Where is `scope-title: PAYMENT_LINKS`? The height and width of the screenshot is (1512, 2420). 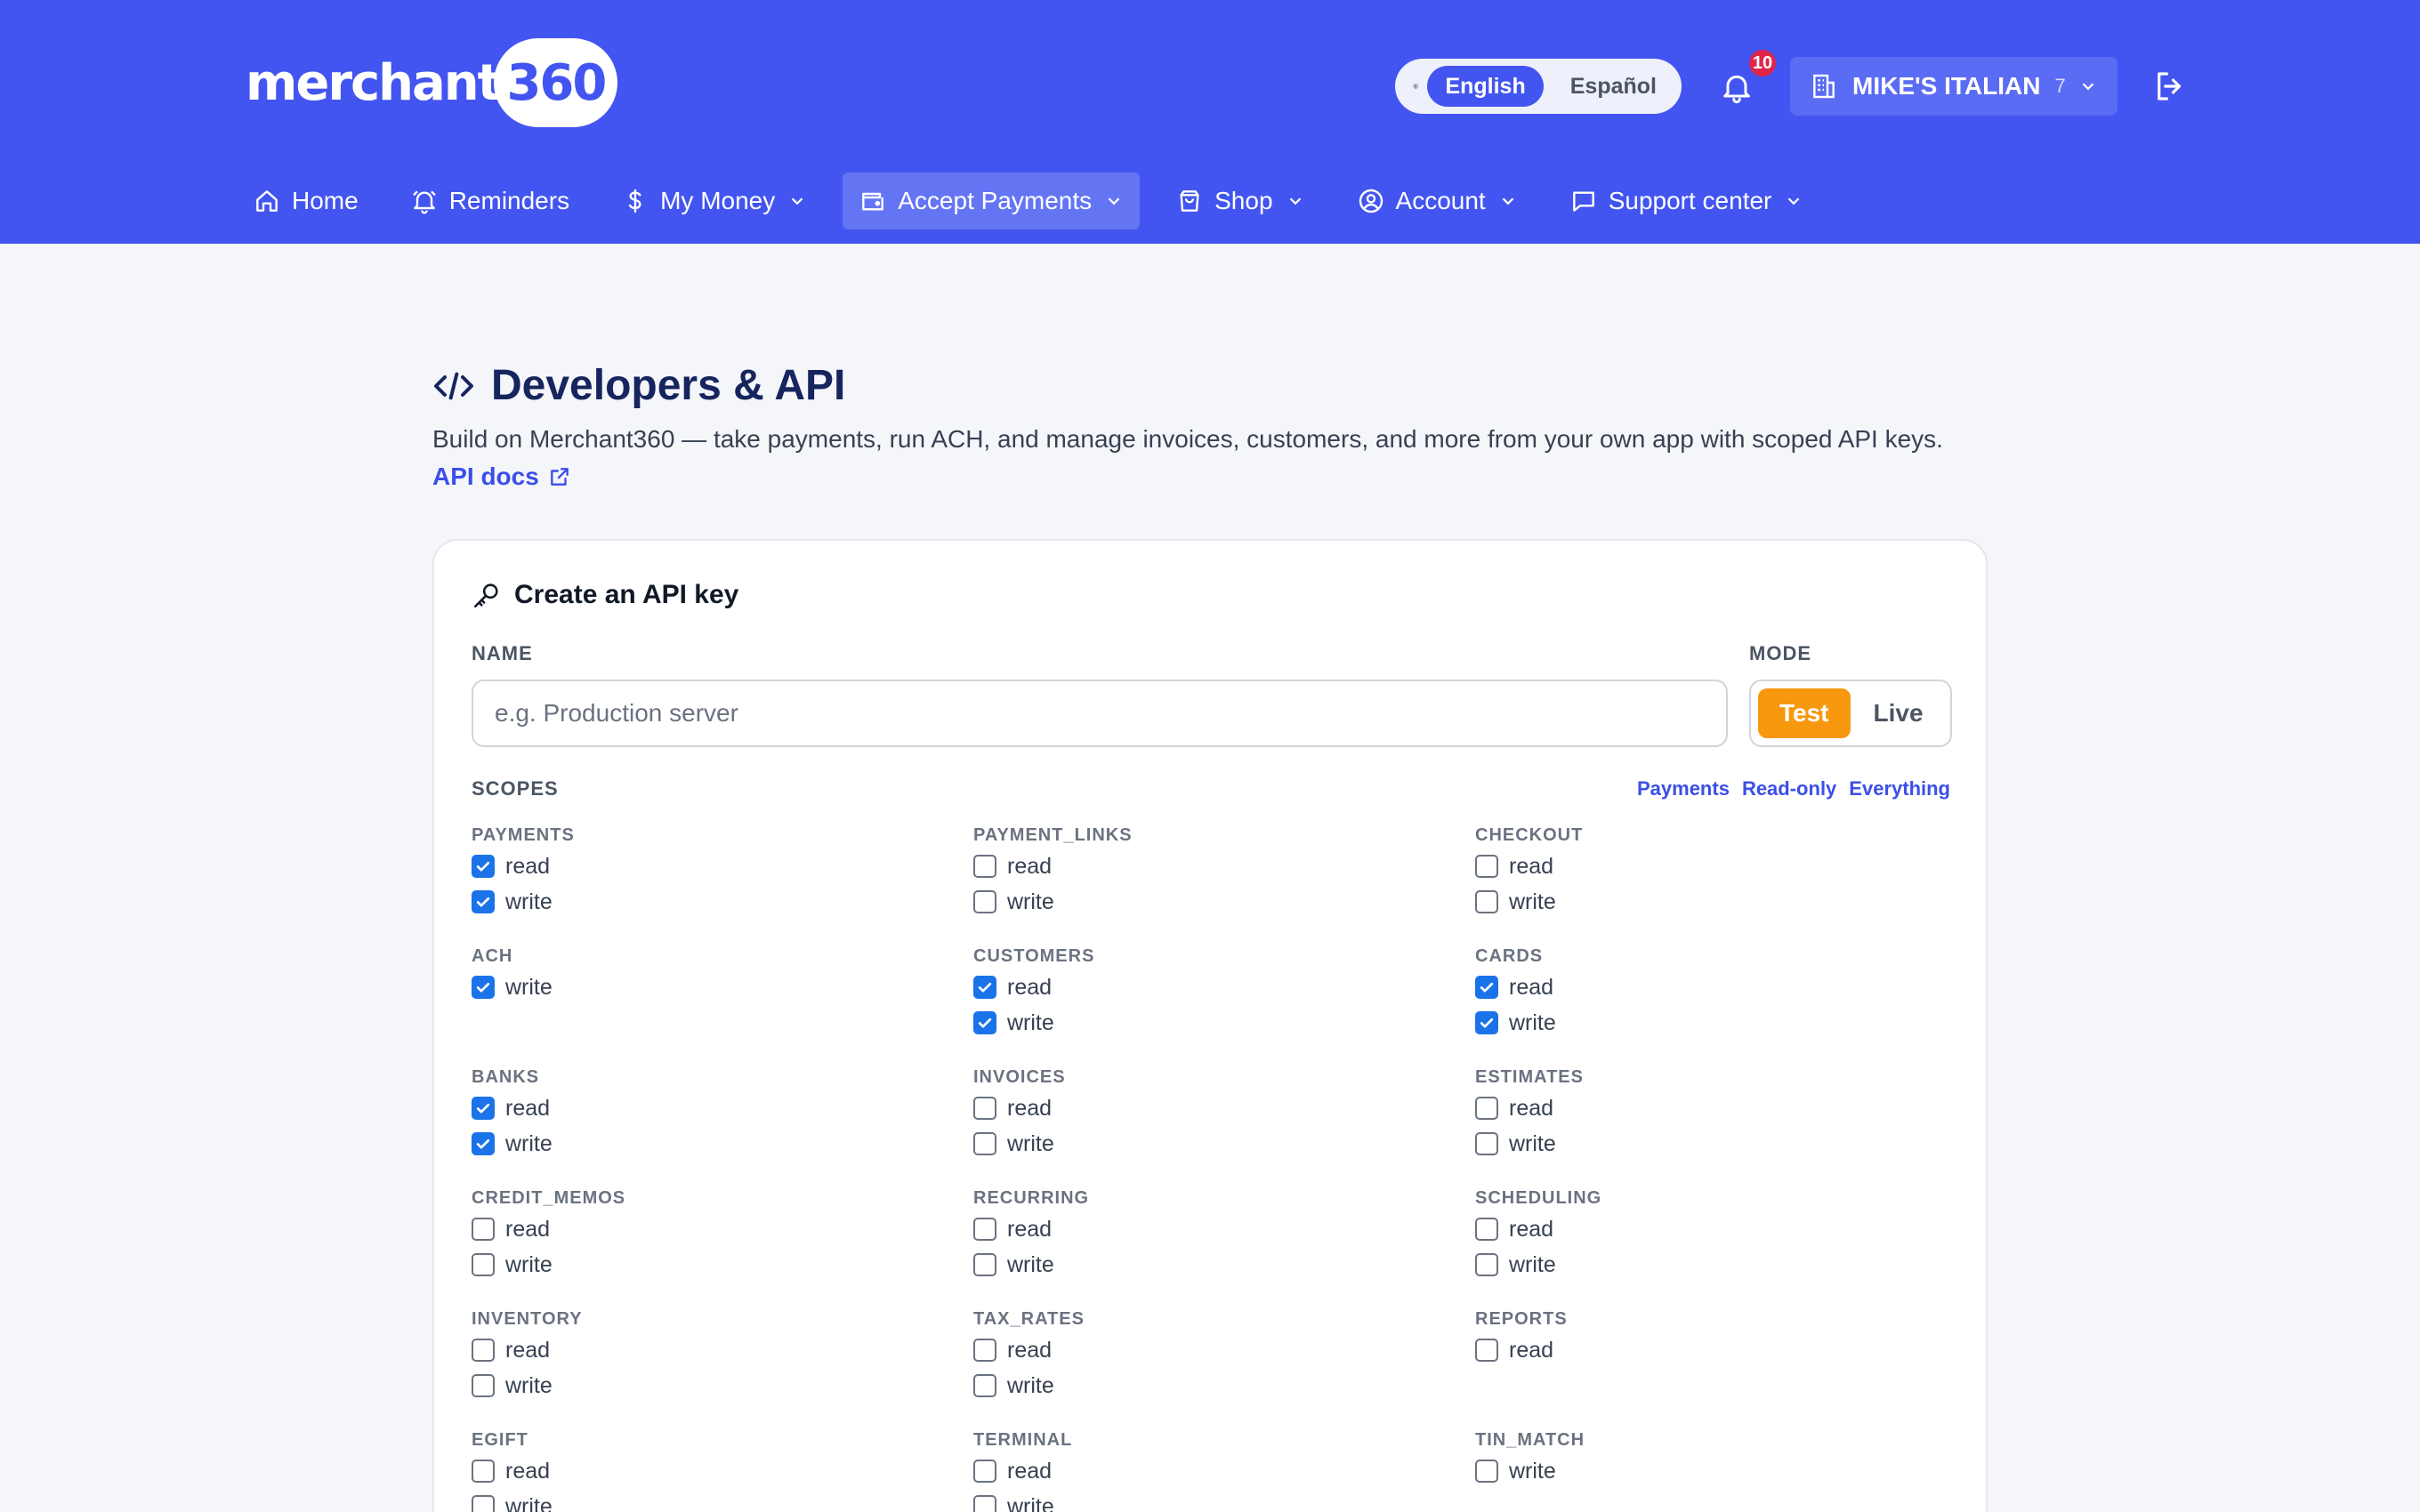 scope-title: PAYMENT_LINKS is located at coordinates (1053, 835).